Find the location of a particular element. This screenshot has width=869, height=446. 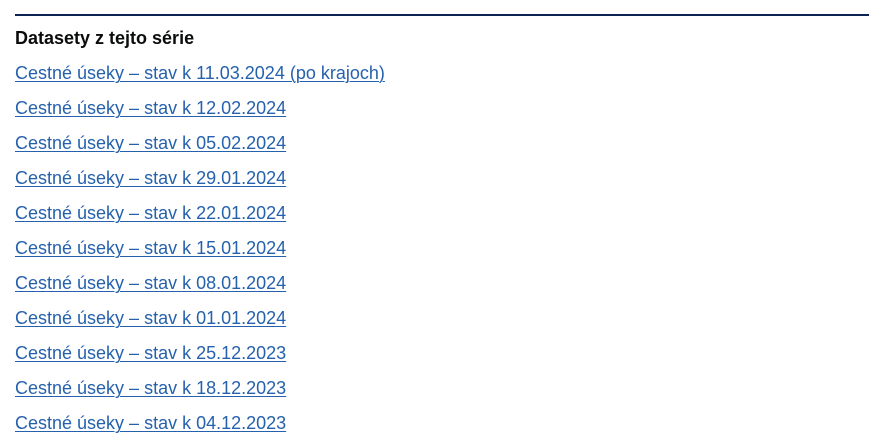

list-item: Cestné úseky – stav k 05.02.2024 is located at coordinates (200, 148).